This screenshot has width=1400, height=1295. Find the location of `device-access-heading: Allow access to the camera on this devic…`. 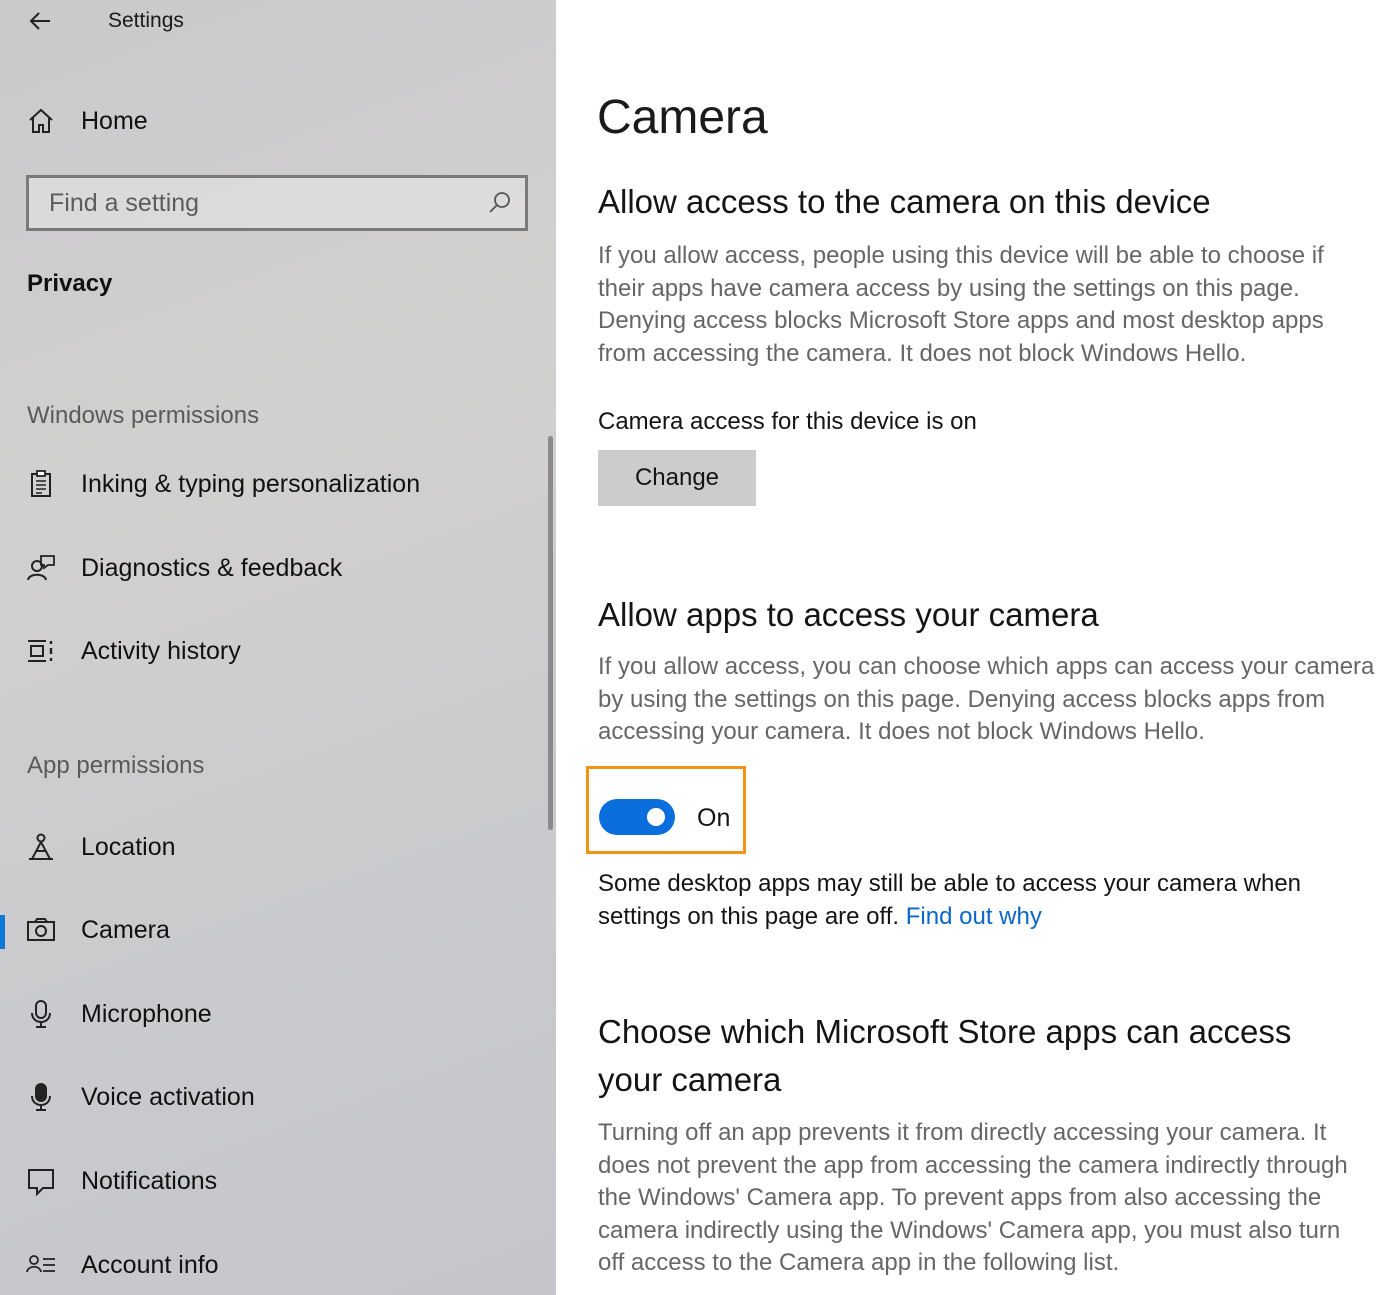

device-access-heading: Allow access to the camera on this devic… is located at coordinates (904, 201).